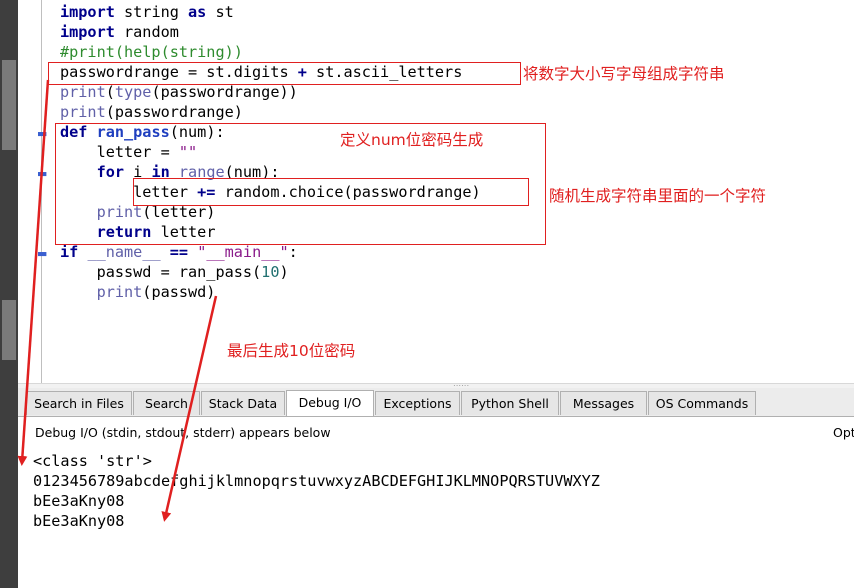 Image resolution: width=854 pixels, height=588 pixels. I want to click on arrow-to-output-password, so click(189, 408).